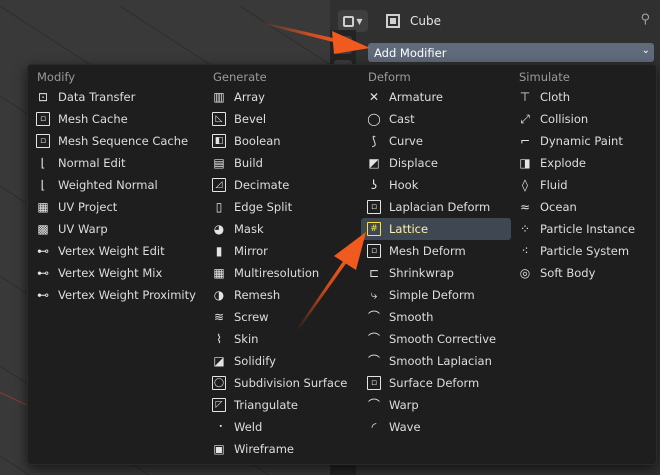 This screenshot has height=475, width=660. I want to click on menu-item-simple-deform: ⤷ Simple Deform, so click(436, 295).